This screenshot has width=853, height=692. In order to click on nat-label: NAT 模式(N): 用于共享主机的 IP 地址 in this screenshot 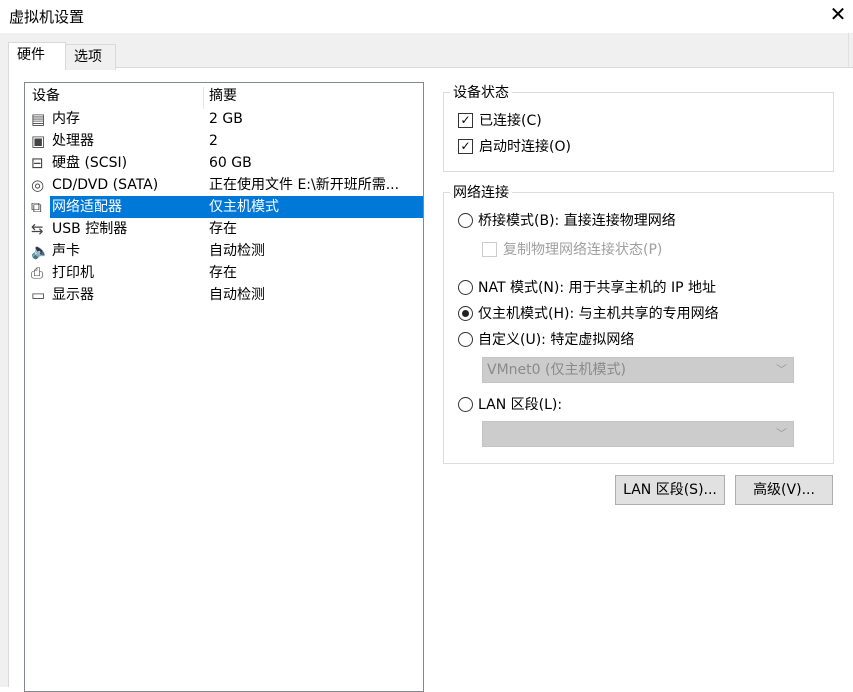, I will do `click(597, 288)`.